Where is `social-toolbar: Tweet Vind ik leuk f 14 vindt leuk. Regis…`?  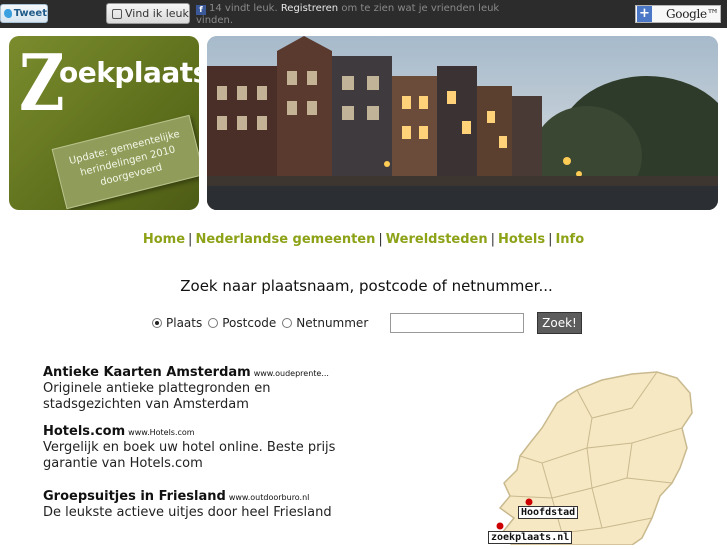
social-toolbar: Tweet Vind ik leuk f 14 vindt leuk. Regis… is located at coordinates (363, 14).